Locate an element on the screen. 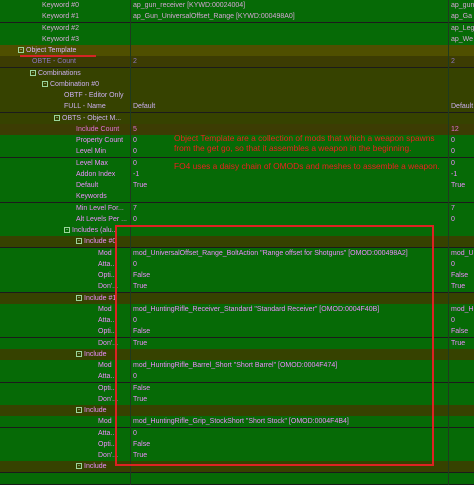 This screenshot has height=485, width=474. tree-row-label: FULL - Name is located at coordinates (85, 107).